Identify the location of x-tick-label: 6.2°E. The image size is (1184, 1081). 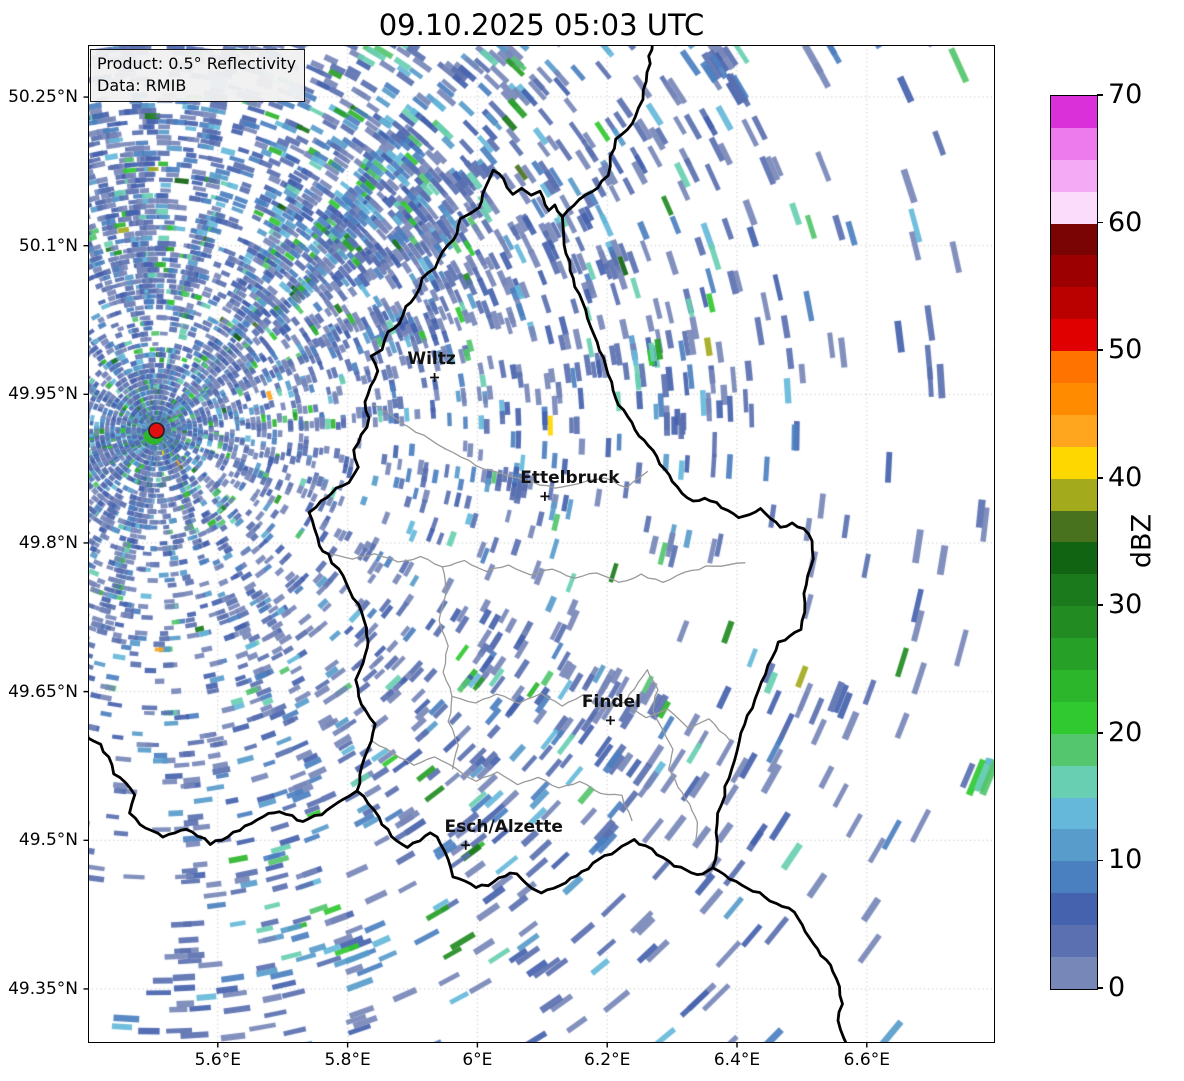
(607, 1060).